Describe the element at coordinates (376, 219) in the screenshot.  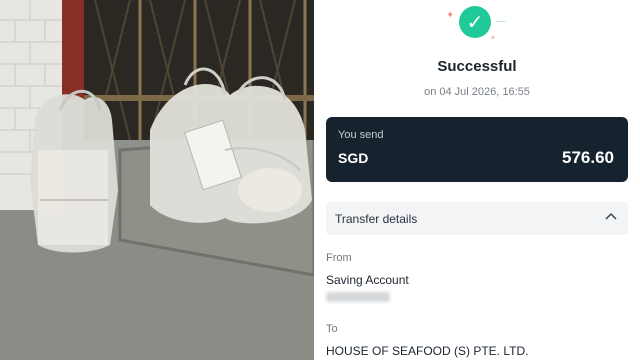
I see `transfer-details-label: Transfer details` at that location.